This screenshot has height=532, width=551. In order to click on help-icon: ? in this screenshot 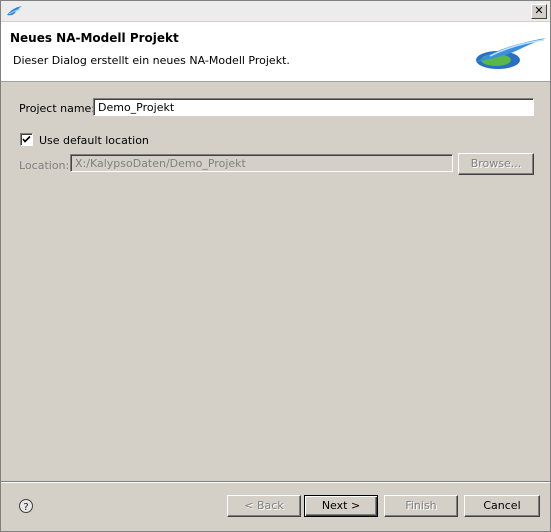, I will do `click(26, 506)`.